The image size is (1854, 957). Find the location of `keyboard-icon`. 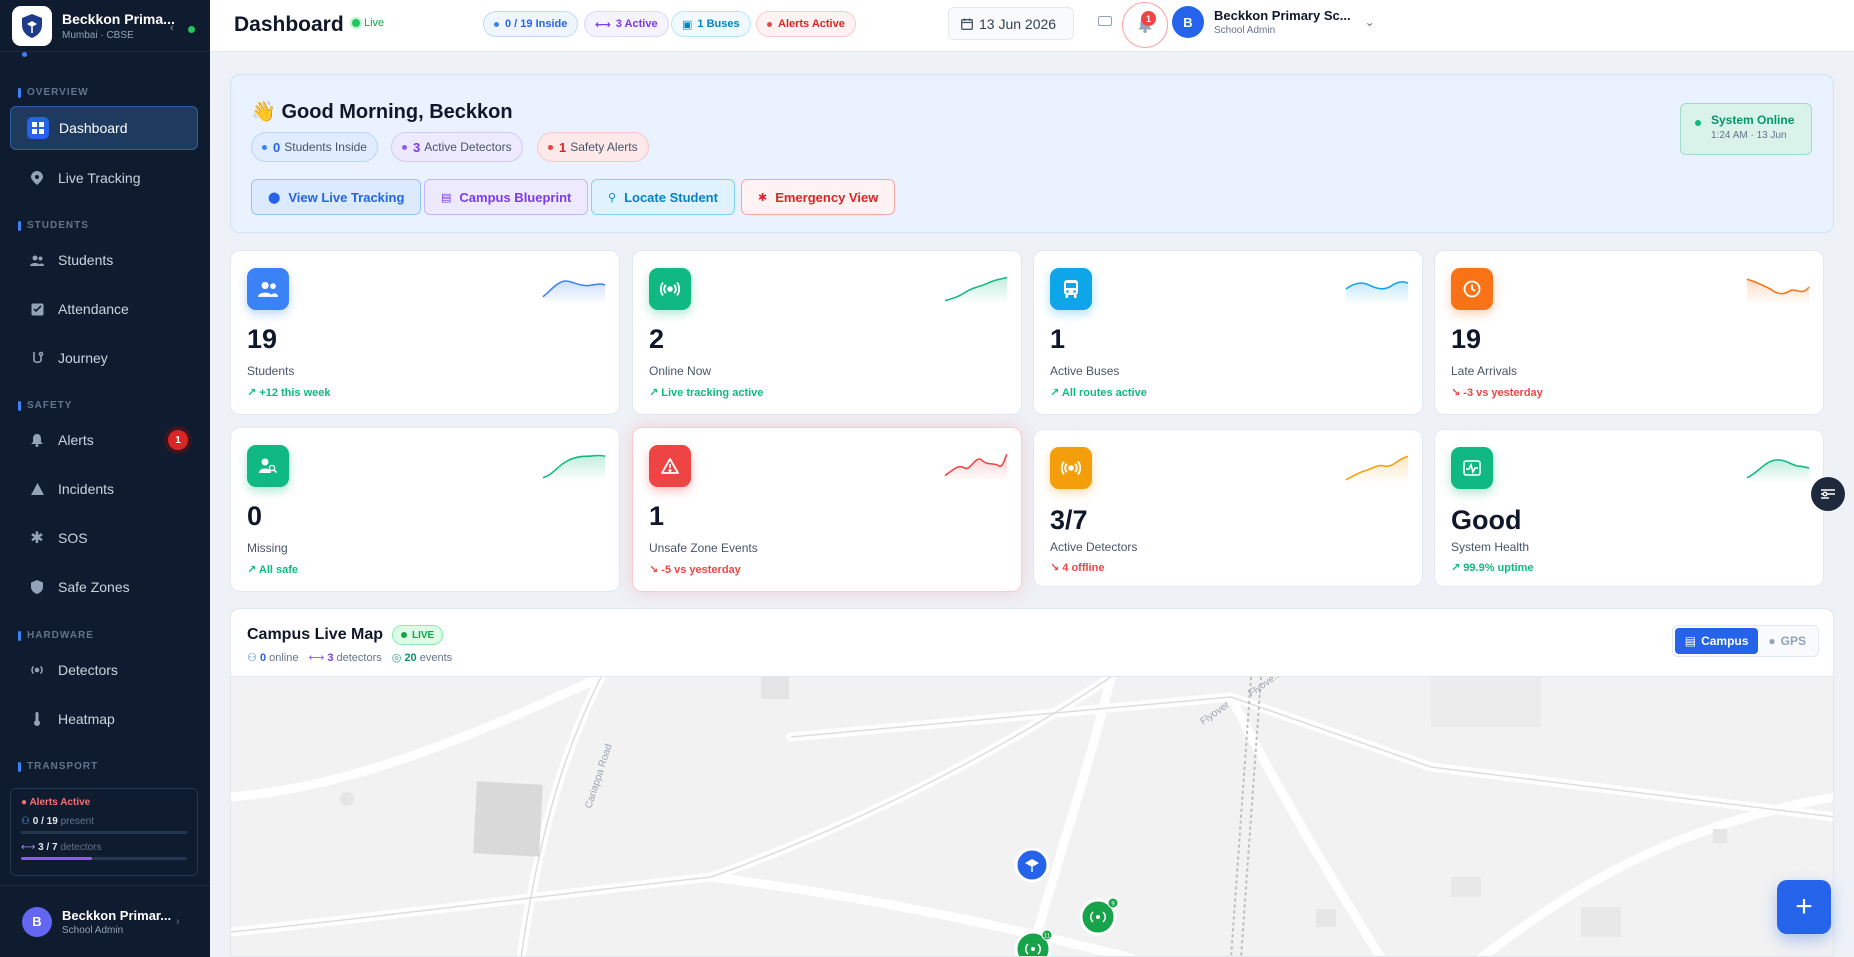

keyboard-icon is located at coordinates (1105, 21).